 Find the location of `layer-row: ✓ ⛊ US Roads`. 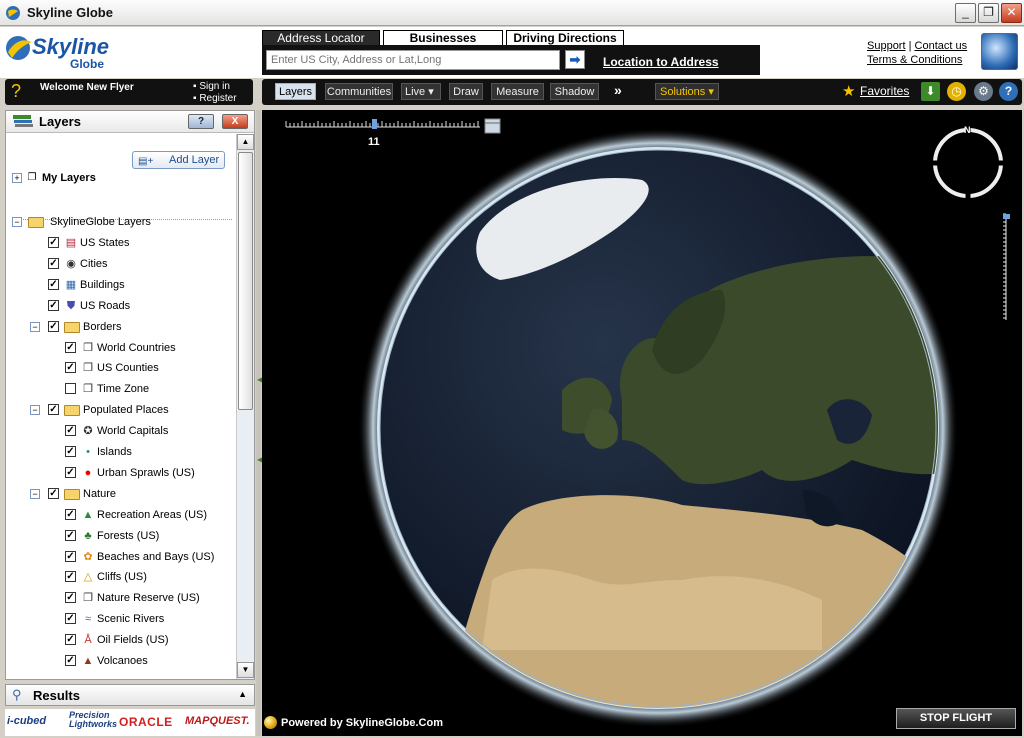

layer-row: ✓ ⛊ US Roads is located at coordinates (120, 306).